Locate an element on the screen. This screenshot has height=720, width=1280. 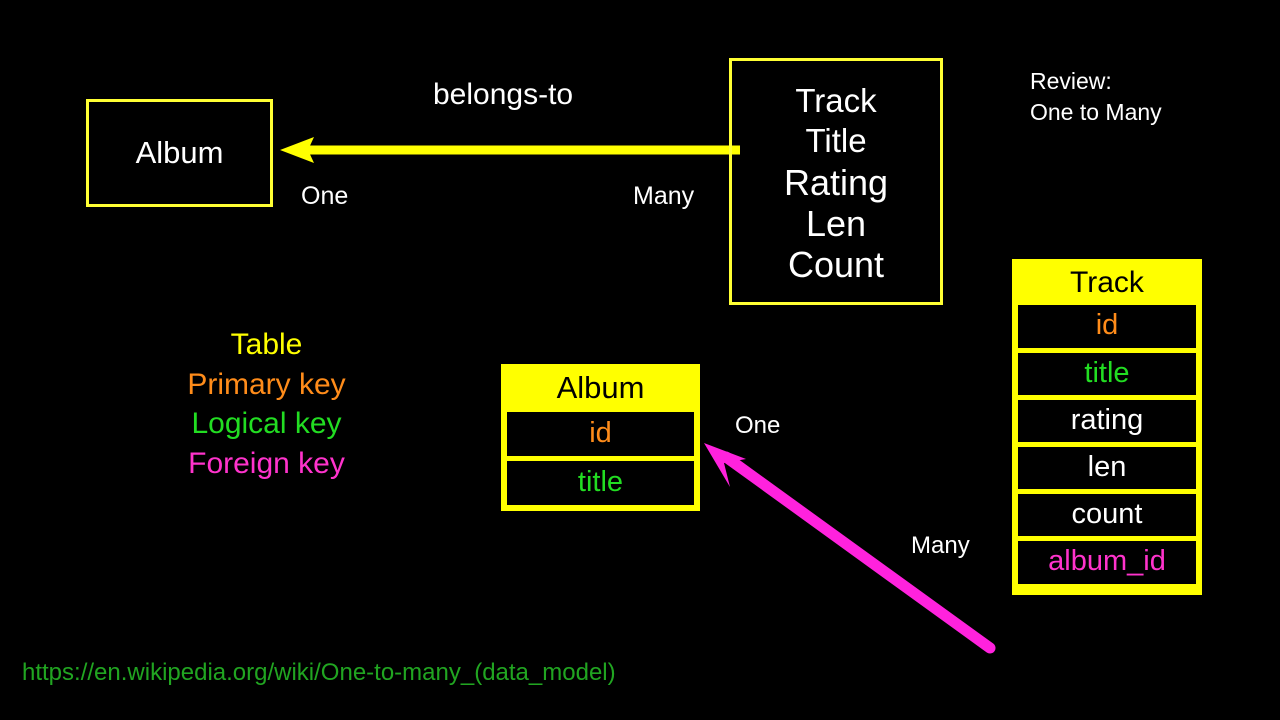
track-physical-table: Track id title rating len count album_id is located at coordinates (1107, 427).